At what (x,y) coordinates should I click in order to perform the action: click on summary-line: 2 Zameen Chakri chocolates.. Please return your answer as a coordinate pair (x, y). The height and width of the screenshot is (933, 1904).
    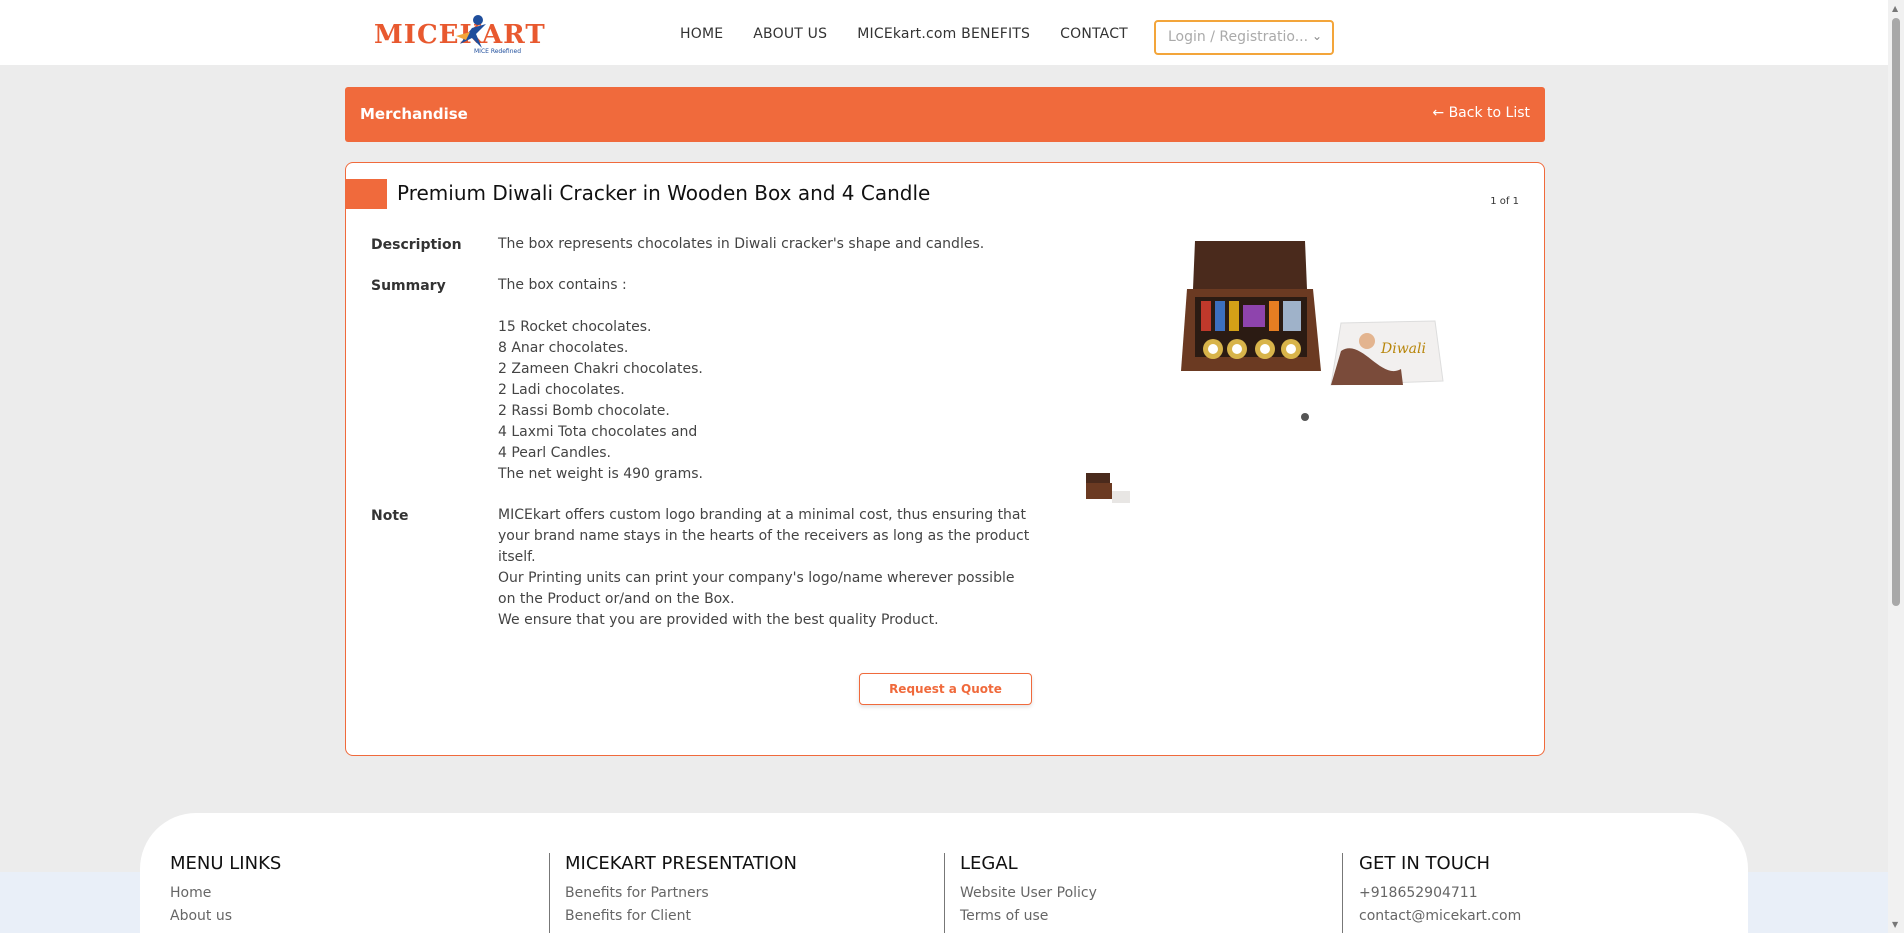
    Looking at the image, I should click on (600, 369).